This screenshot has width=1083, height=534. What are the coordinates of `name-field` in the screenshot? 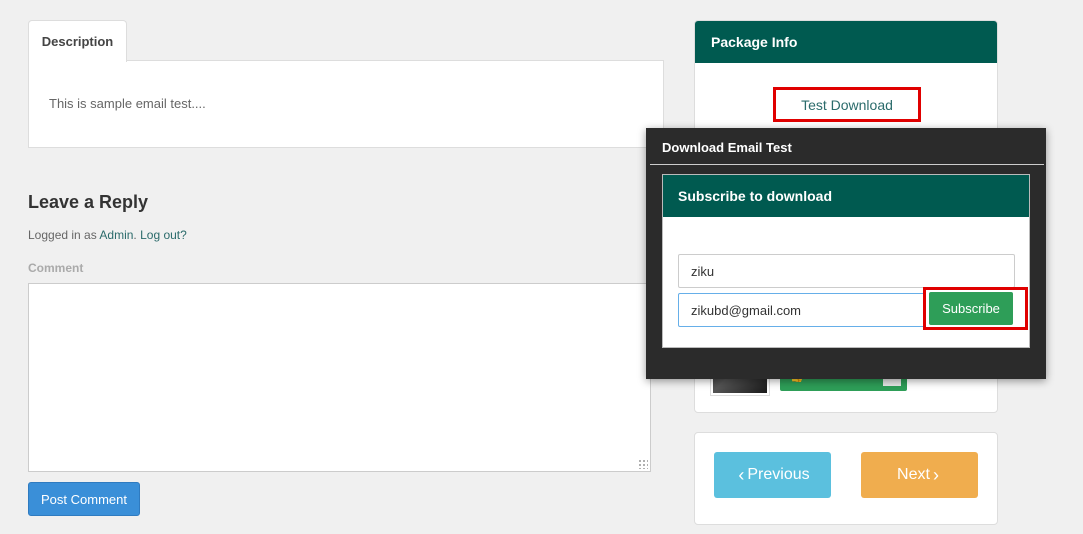 It's located at (846, 271).